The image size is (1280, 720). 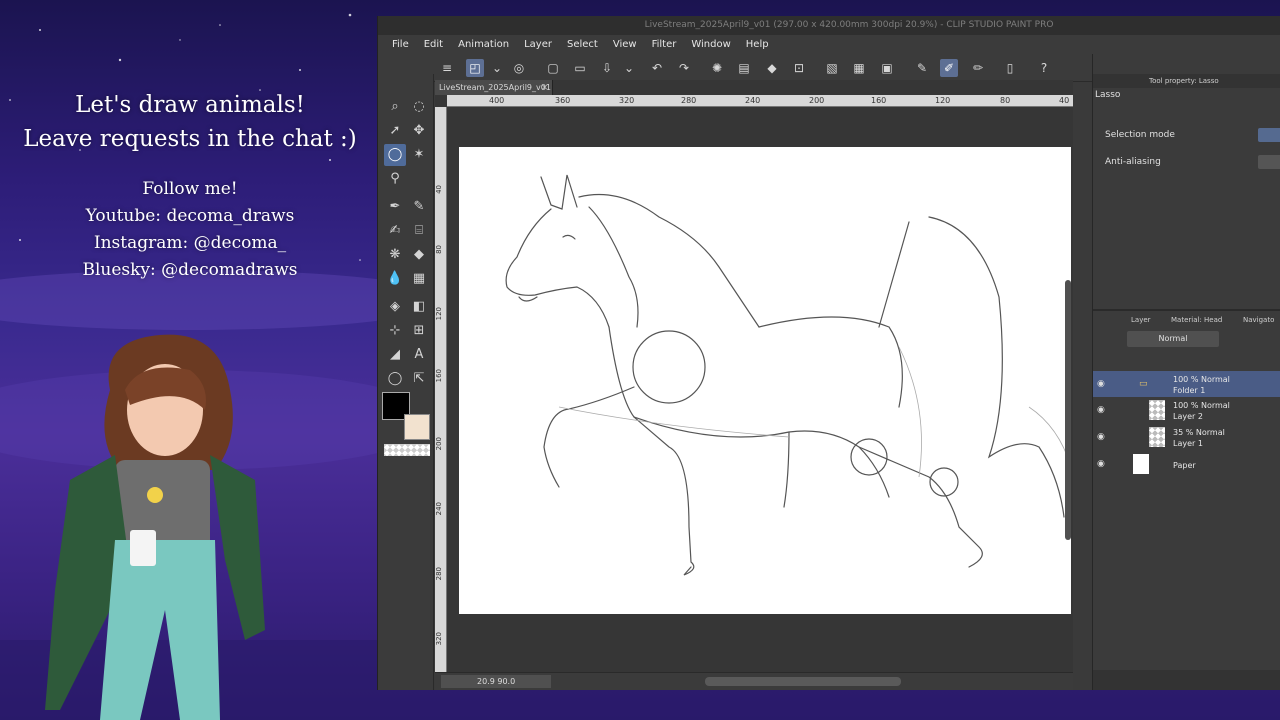 What do you see at coordinates (395, 279) in the screenshot?
I see `blend-icon: 💧` at bounding box center [395, 279].